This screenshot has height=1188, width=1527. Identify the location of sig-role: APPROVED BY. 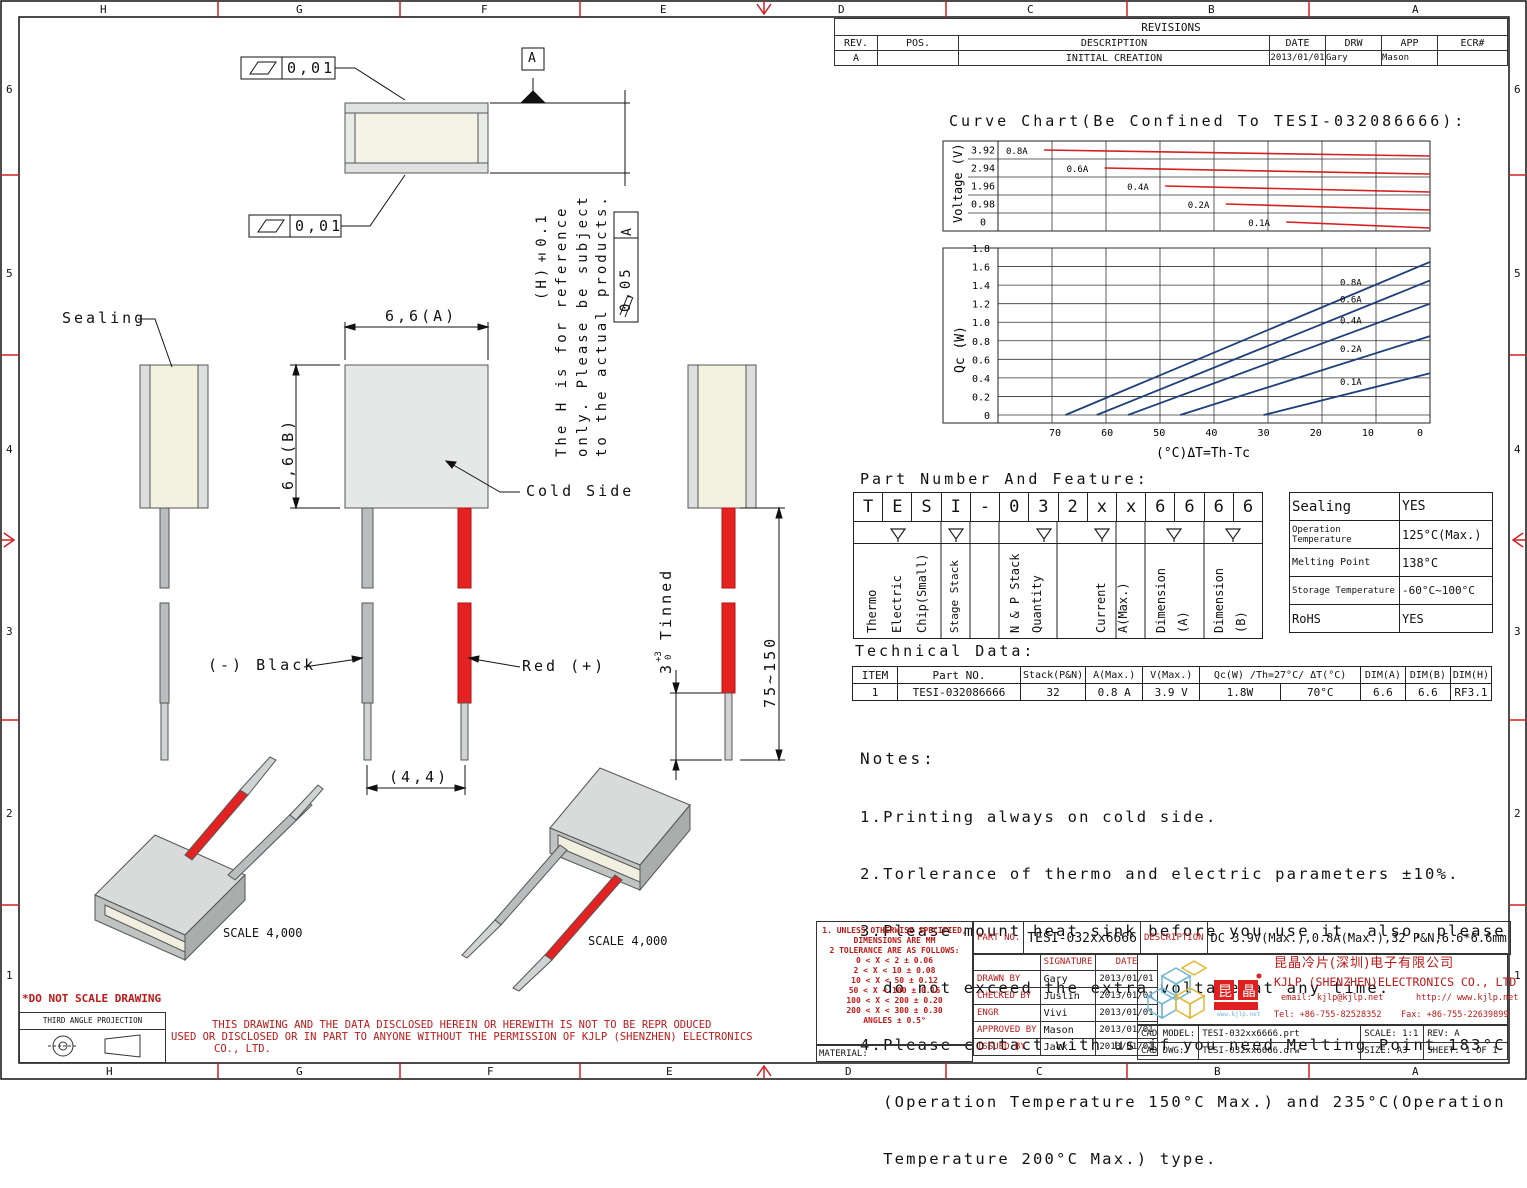
(1007, 1030).